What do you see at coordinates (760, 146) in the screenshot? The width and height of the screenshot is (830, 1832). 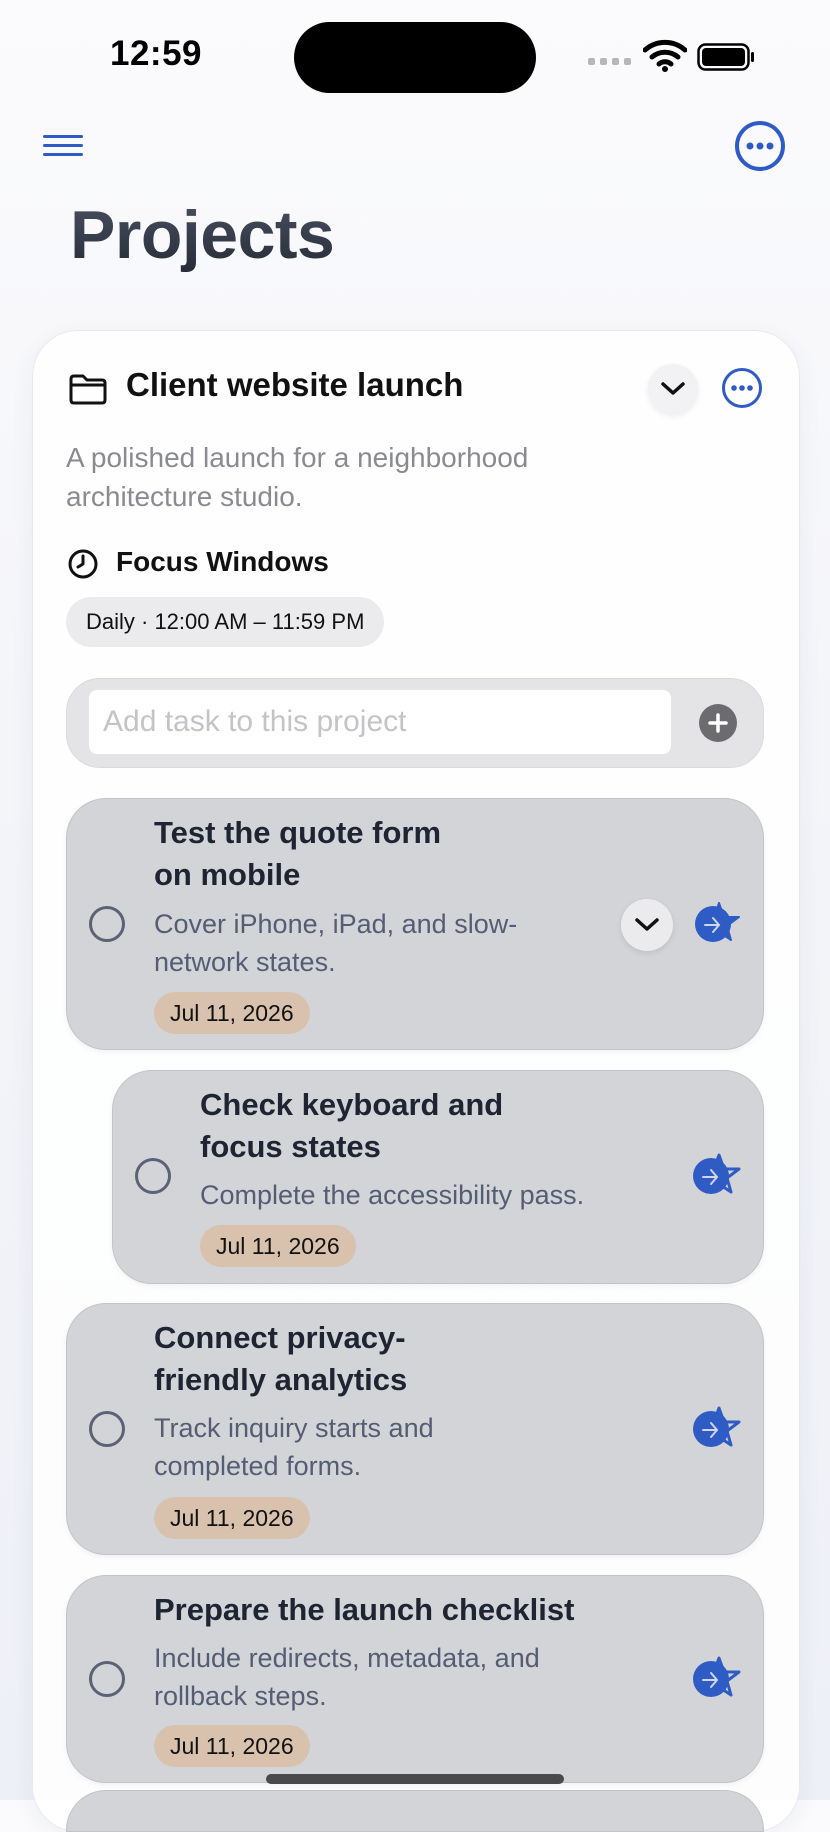 I see `ellipsis-circle-icon` at bounding box center [760, 146].